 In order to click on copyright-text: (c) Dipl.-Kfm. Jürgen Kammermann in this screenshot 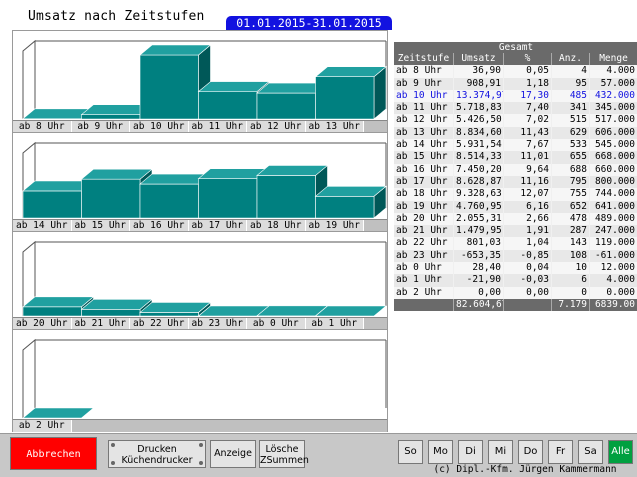, I will do `click(525, 470)`.